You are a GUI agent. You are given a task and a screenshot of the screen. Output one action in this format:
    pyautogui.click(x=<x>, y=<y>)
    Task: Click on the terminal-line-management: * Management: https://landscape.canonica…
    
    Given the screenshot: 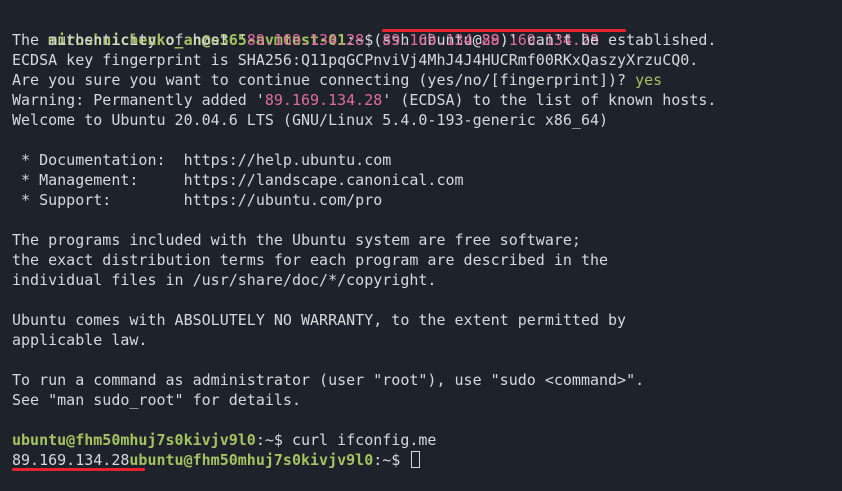 What is the action you would take?
    pyautogui.click(x=238, y=180)
    